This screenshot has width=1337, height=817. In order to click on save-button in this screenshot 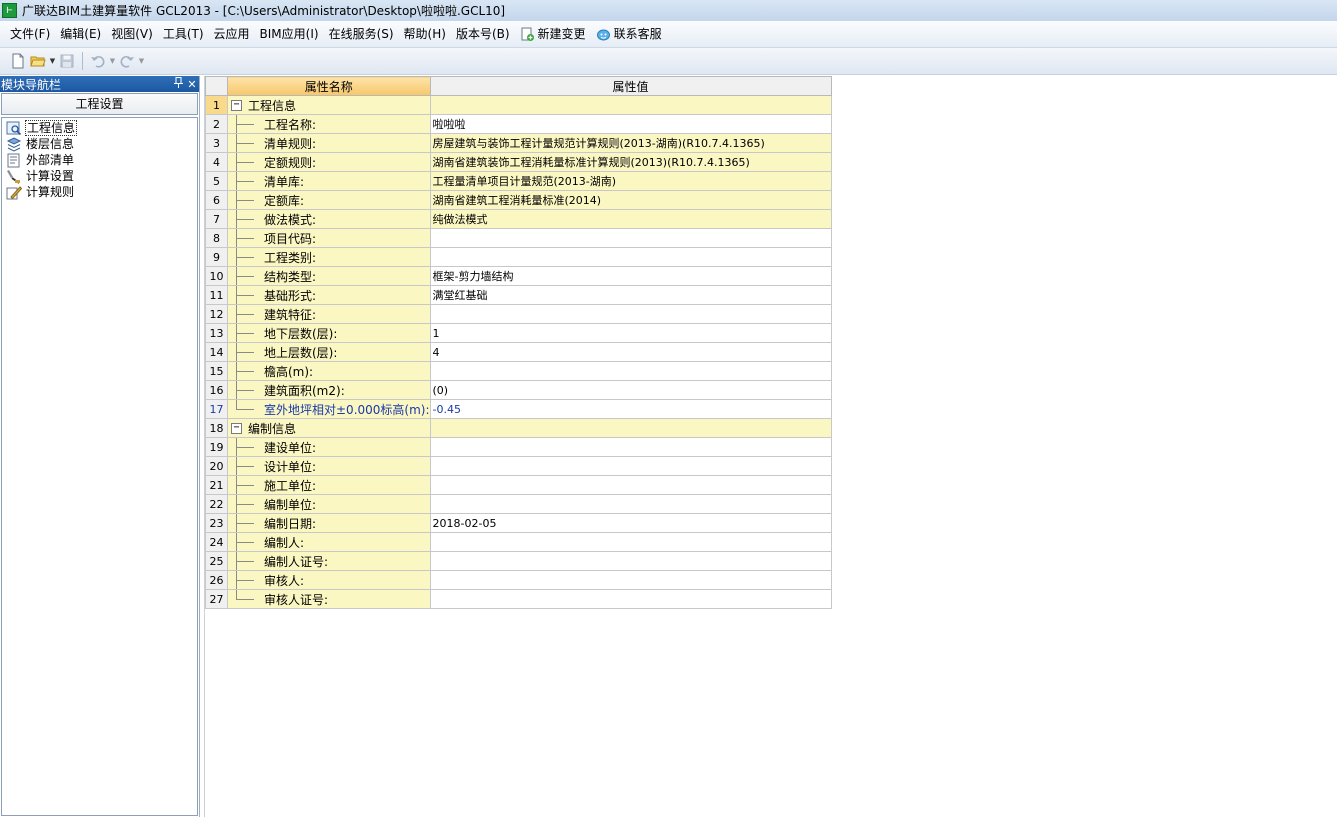, I will do `click(67, 61)`.